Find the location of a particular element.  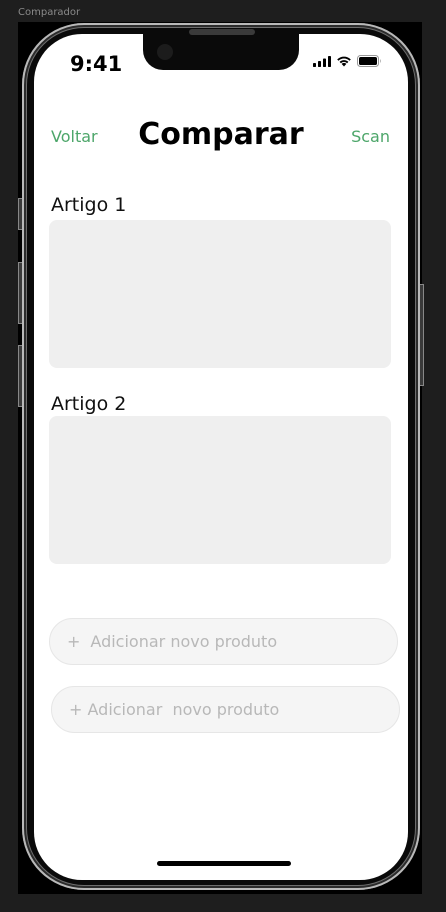

add-product-label: + Adicionar novo produto is located at coordinates (174, 709).